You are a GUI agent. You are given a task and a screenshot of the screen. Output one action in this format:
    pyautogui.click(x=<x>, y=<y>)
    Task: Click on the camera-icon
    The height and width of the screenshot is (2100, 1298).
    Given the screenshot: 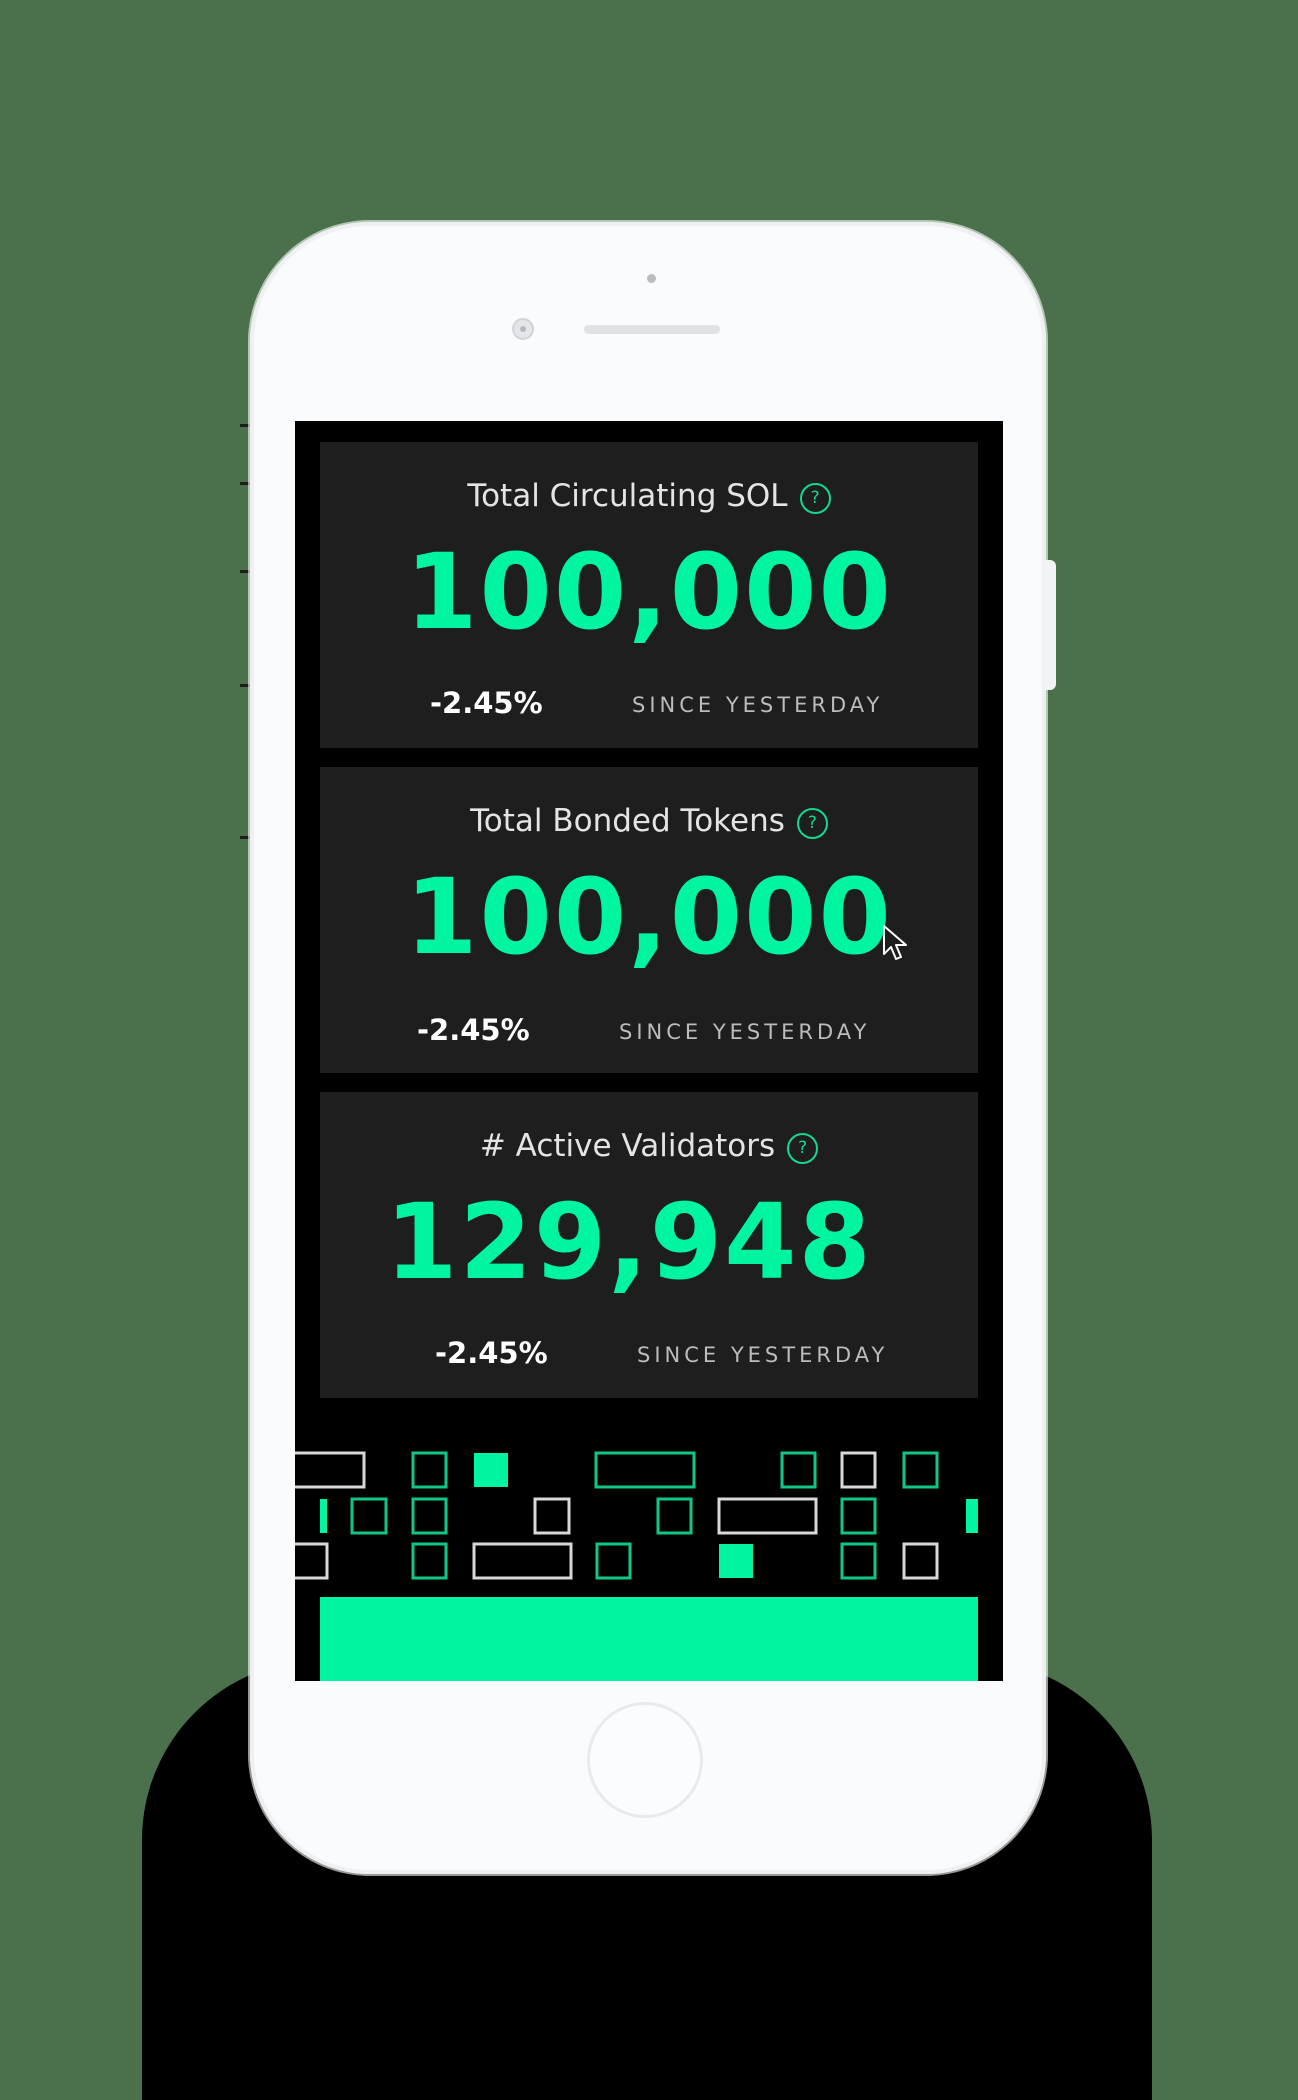 What is the action you would take?
    pyautogui.click(x=523, y=329)
    